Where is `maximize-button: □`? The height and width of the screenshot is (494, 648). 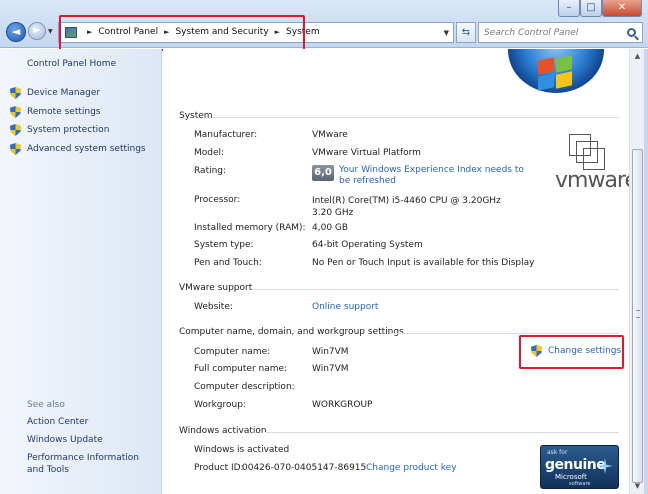 maximize-button: □ is located at coordinates (591, 8).